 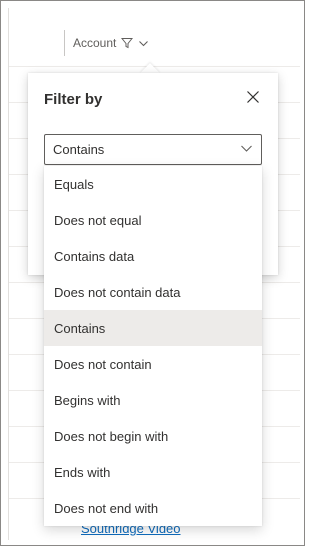 I want to click on option-equals: Equals, so click(x=153, y=184).